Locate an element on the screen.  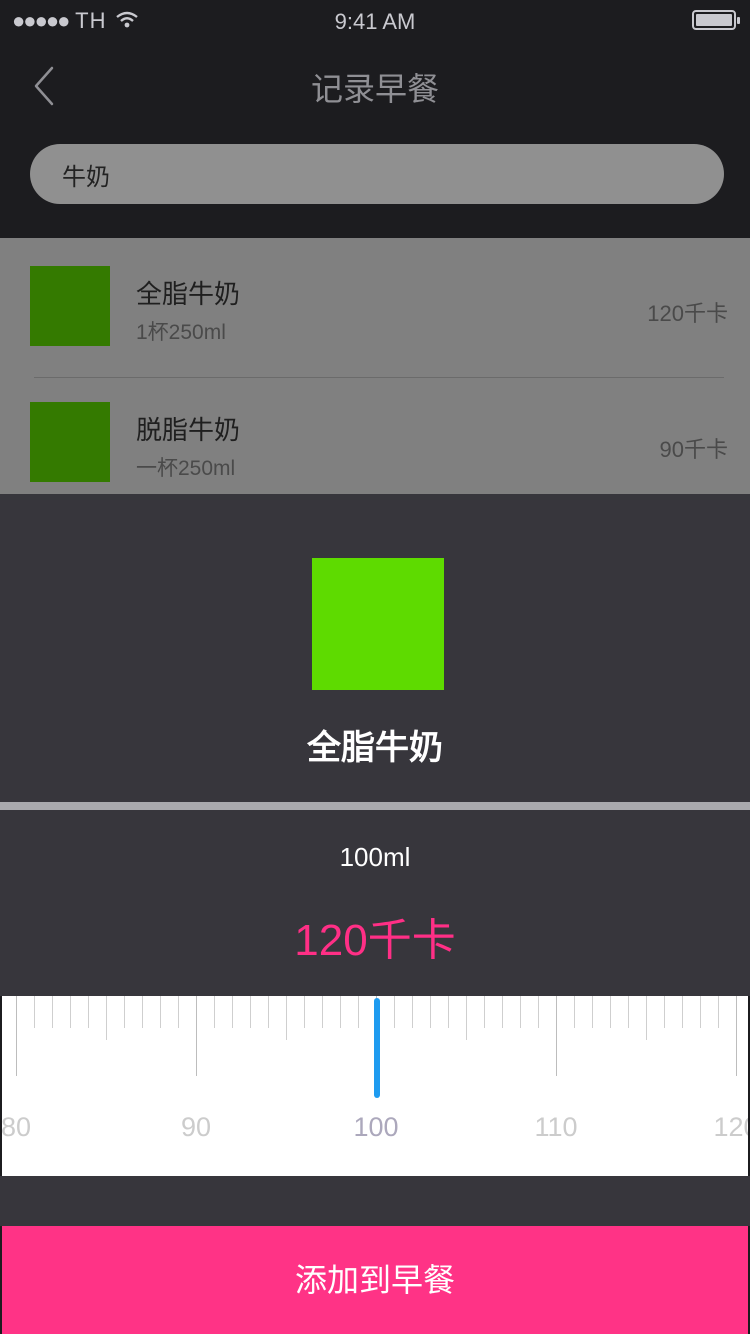
food-name: 全脂牛奶 is located at coordinates (188, 294).